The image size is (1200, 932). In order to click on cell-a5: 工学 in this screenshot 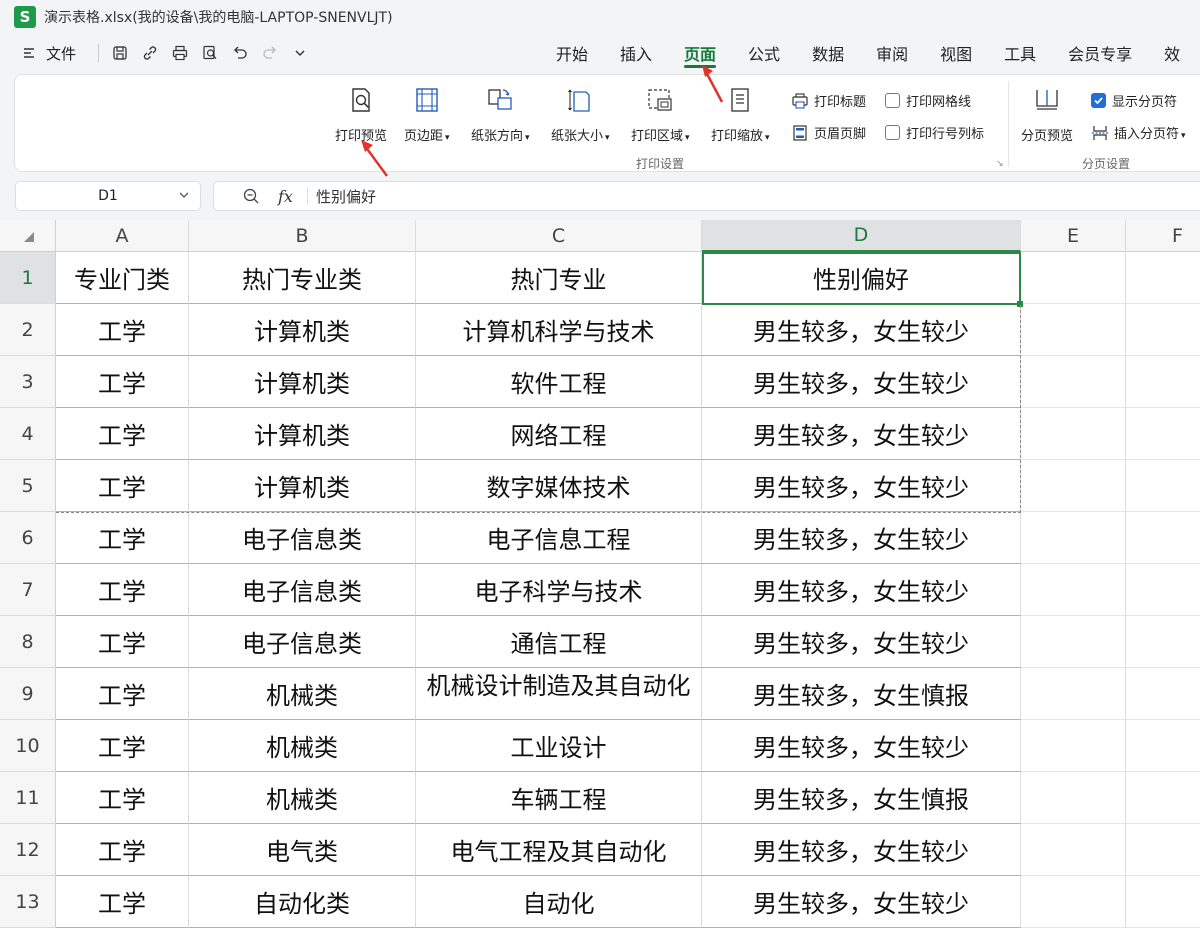, I will do `click(122, 486)`.